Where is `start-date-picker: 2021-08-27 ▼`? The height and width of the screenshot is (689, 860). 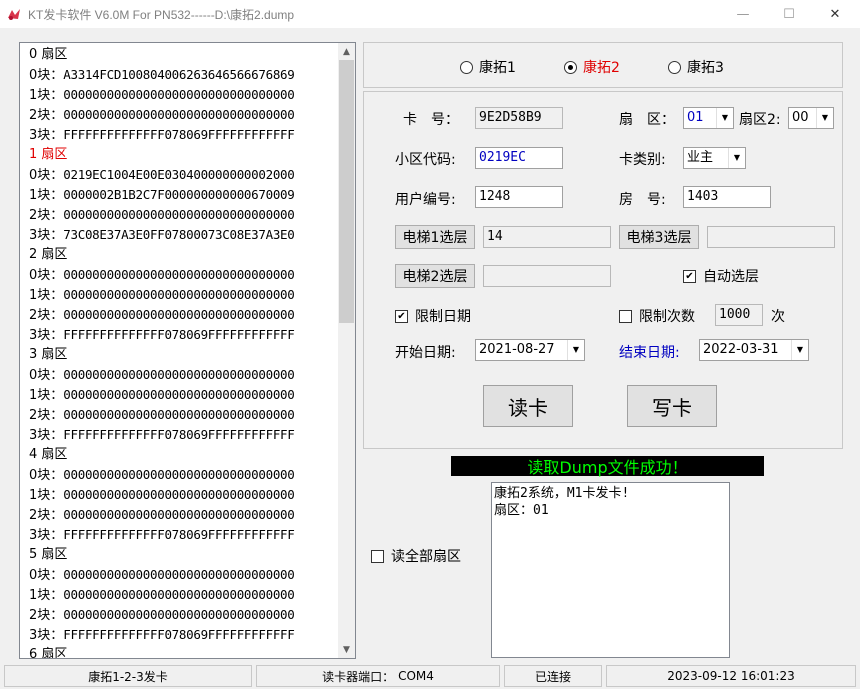 start-date-picker: 2021-08-27 ▼ is located at coordinates (530, 350).